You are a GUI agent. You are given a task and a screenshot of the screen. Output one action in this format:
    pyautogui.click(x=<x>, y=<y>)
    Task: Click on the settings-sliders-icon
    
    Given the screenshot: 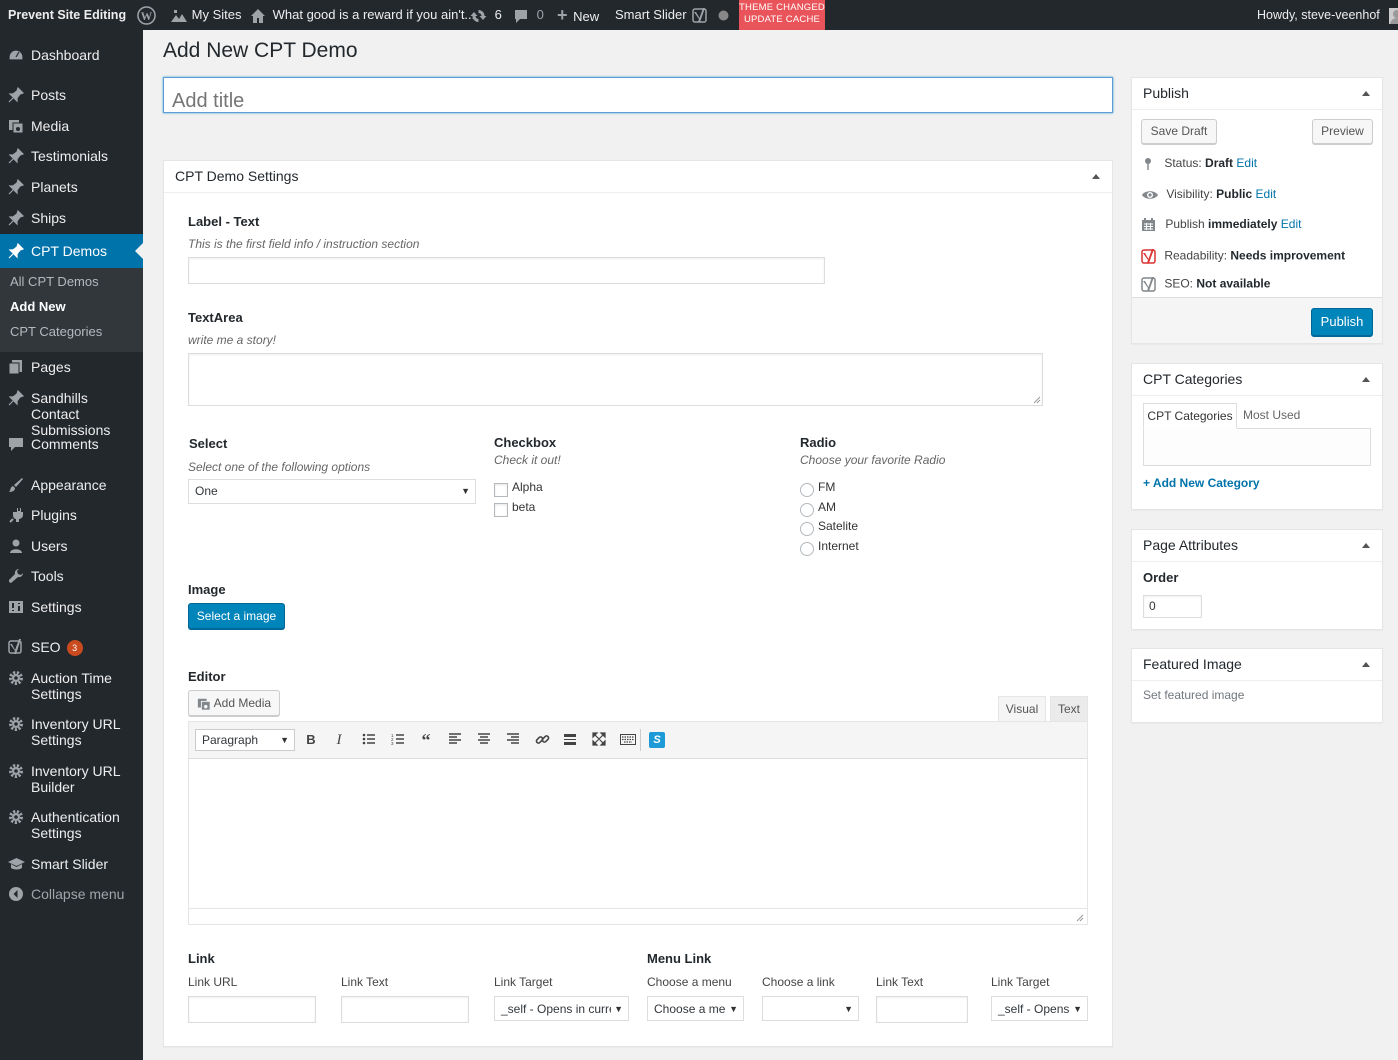 What is the action you would take?
    pyautogui.click(x=16, y=607)
    